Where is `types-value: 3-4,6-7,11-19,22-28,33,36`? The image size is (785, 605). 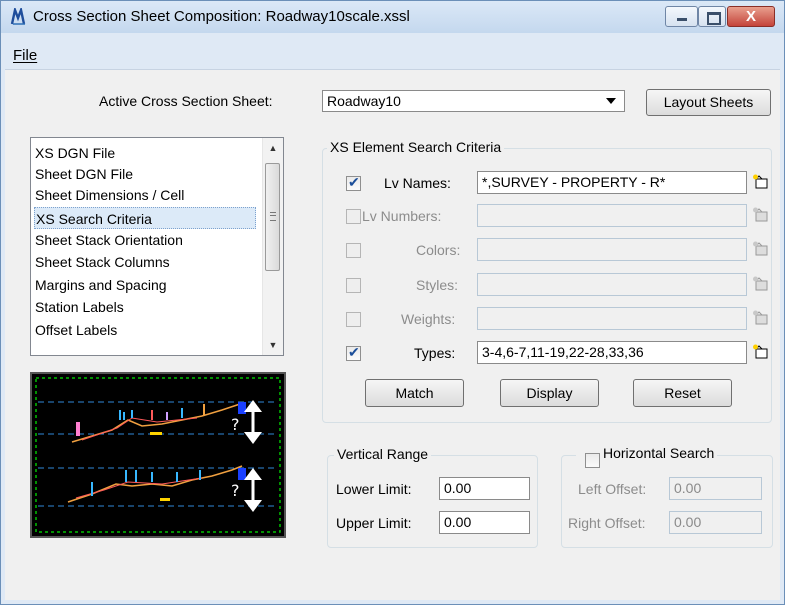 types-value: 3-4,6-7,11-19,22-28,33,36 is located at coordinates (563, 352).